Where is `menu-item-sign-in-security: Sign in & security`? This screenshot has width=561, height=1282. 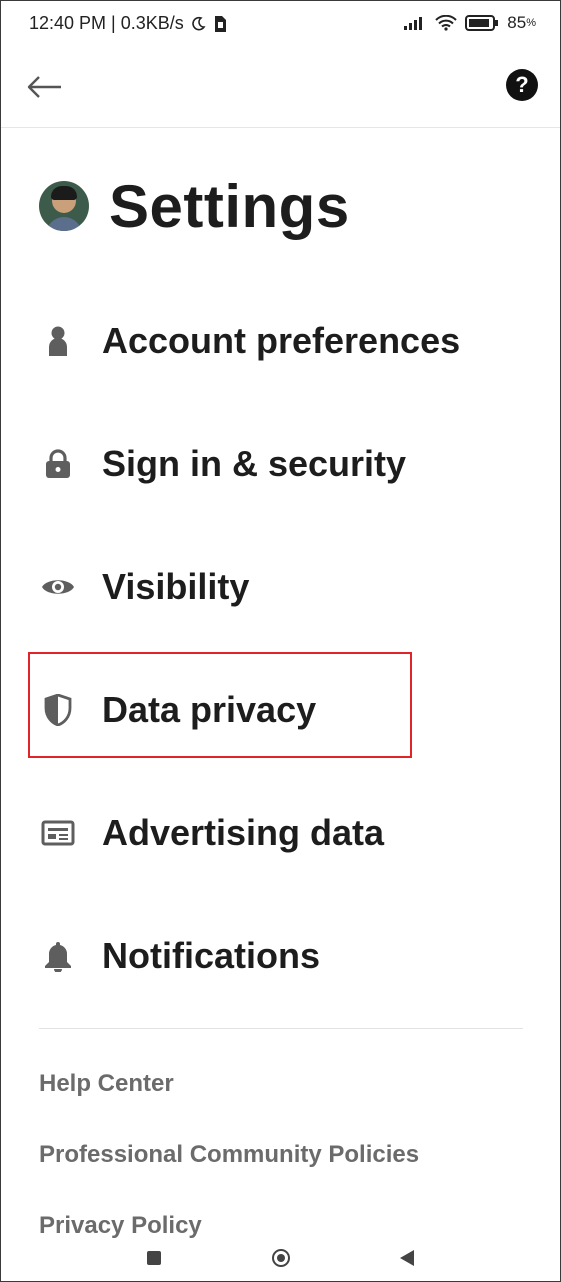
menu-item-sign-in-security: Sign in & security is located at coordinates (280, 463).